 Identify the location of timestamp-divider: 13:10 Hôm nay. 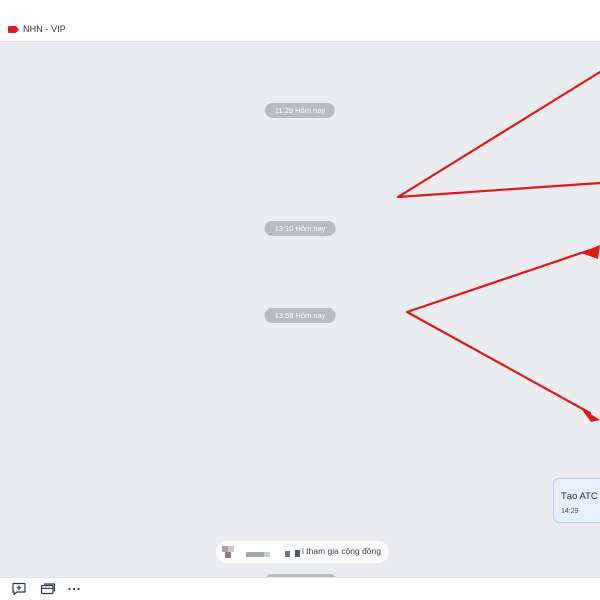
(300, 228).